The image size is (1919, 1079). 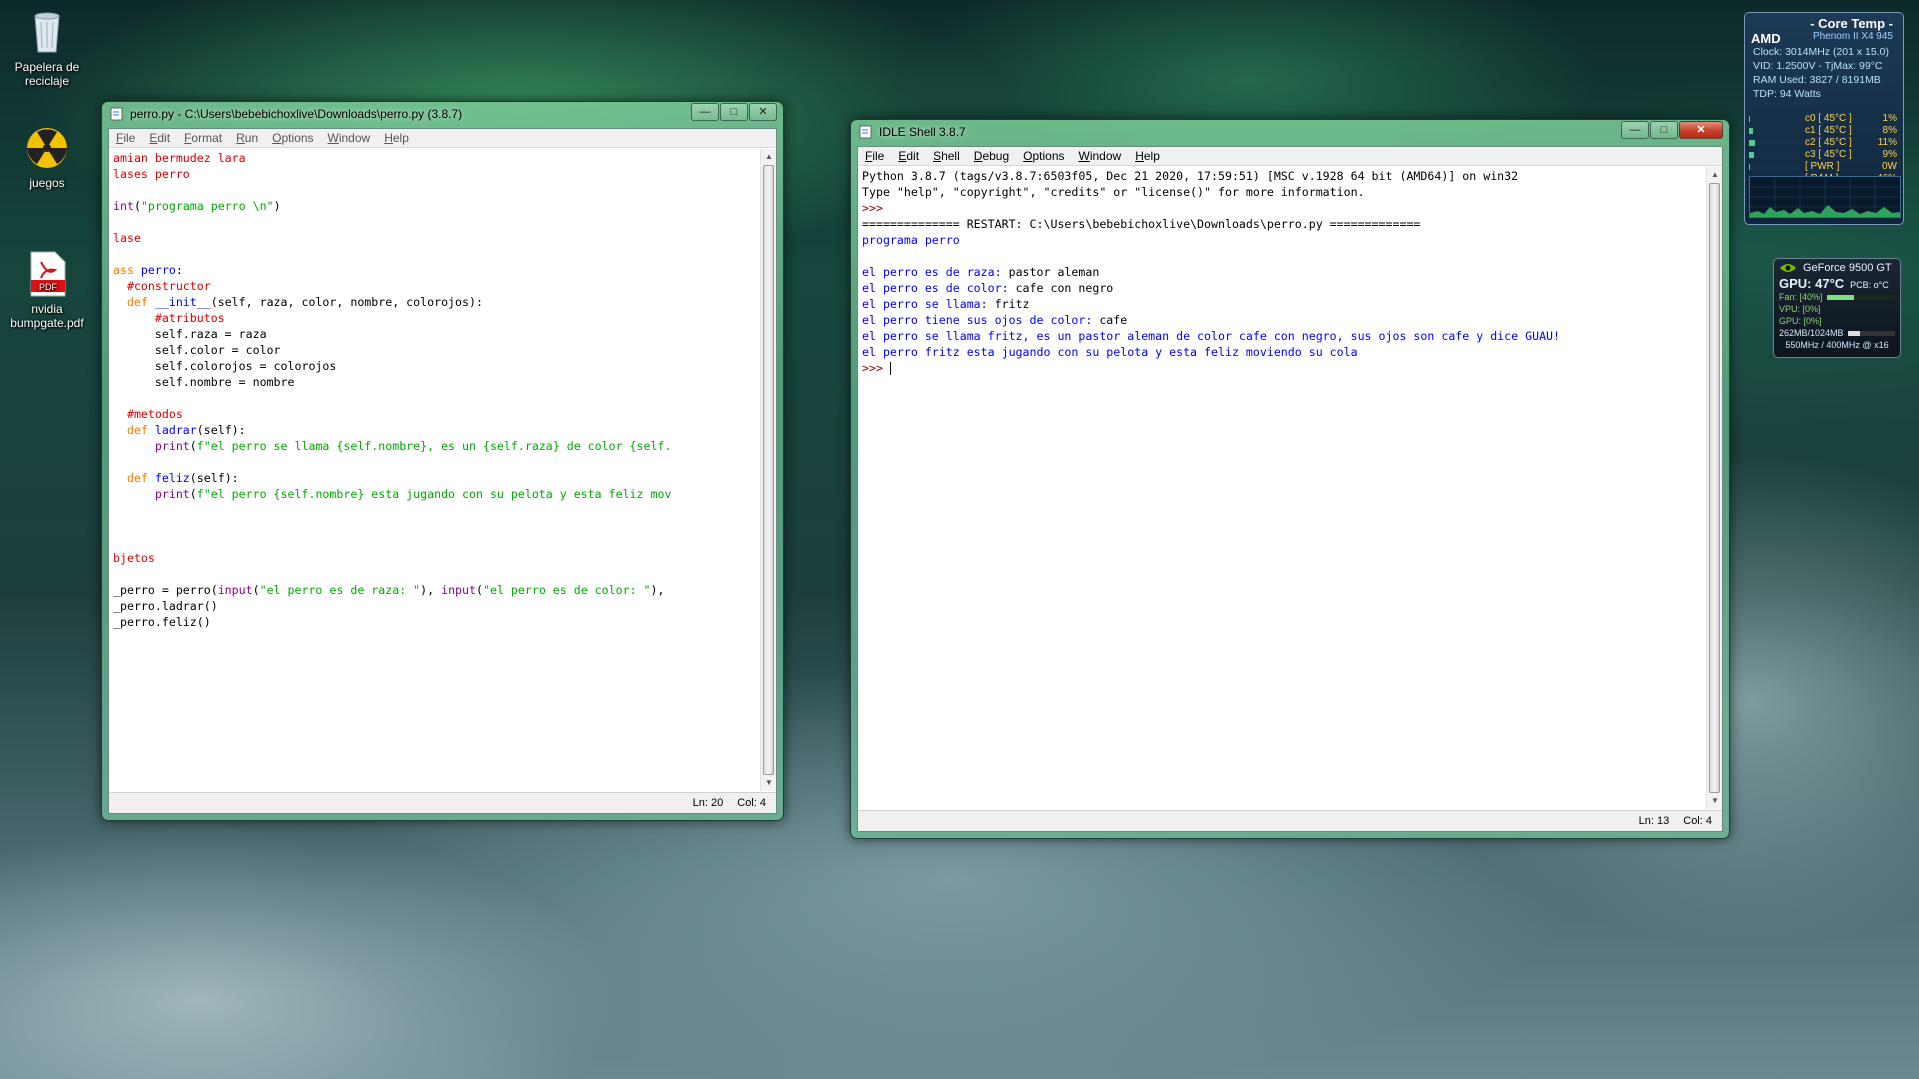 What do you see at coordinates (981, 272) in the screenshot?
I see `shell-line: el perro es de raza: pastor aleman` at bounding box center [981, 272].